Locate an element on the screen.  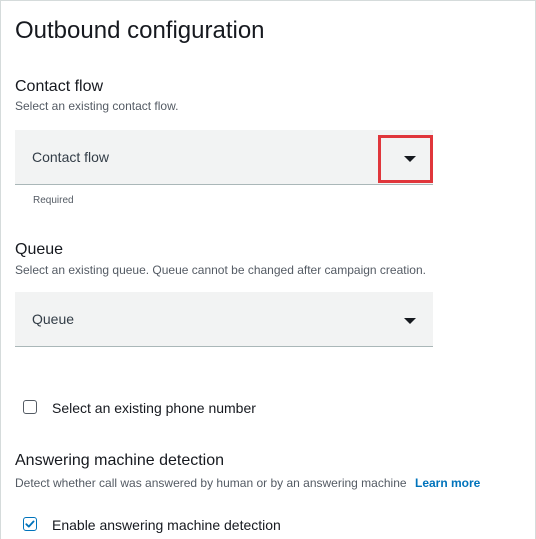
checkmark-icon is located at coordinates (30, 524).